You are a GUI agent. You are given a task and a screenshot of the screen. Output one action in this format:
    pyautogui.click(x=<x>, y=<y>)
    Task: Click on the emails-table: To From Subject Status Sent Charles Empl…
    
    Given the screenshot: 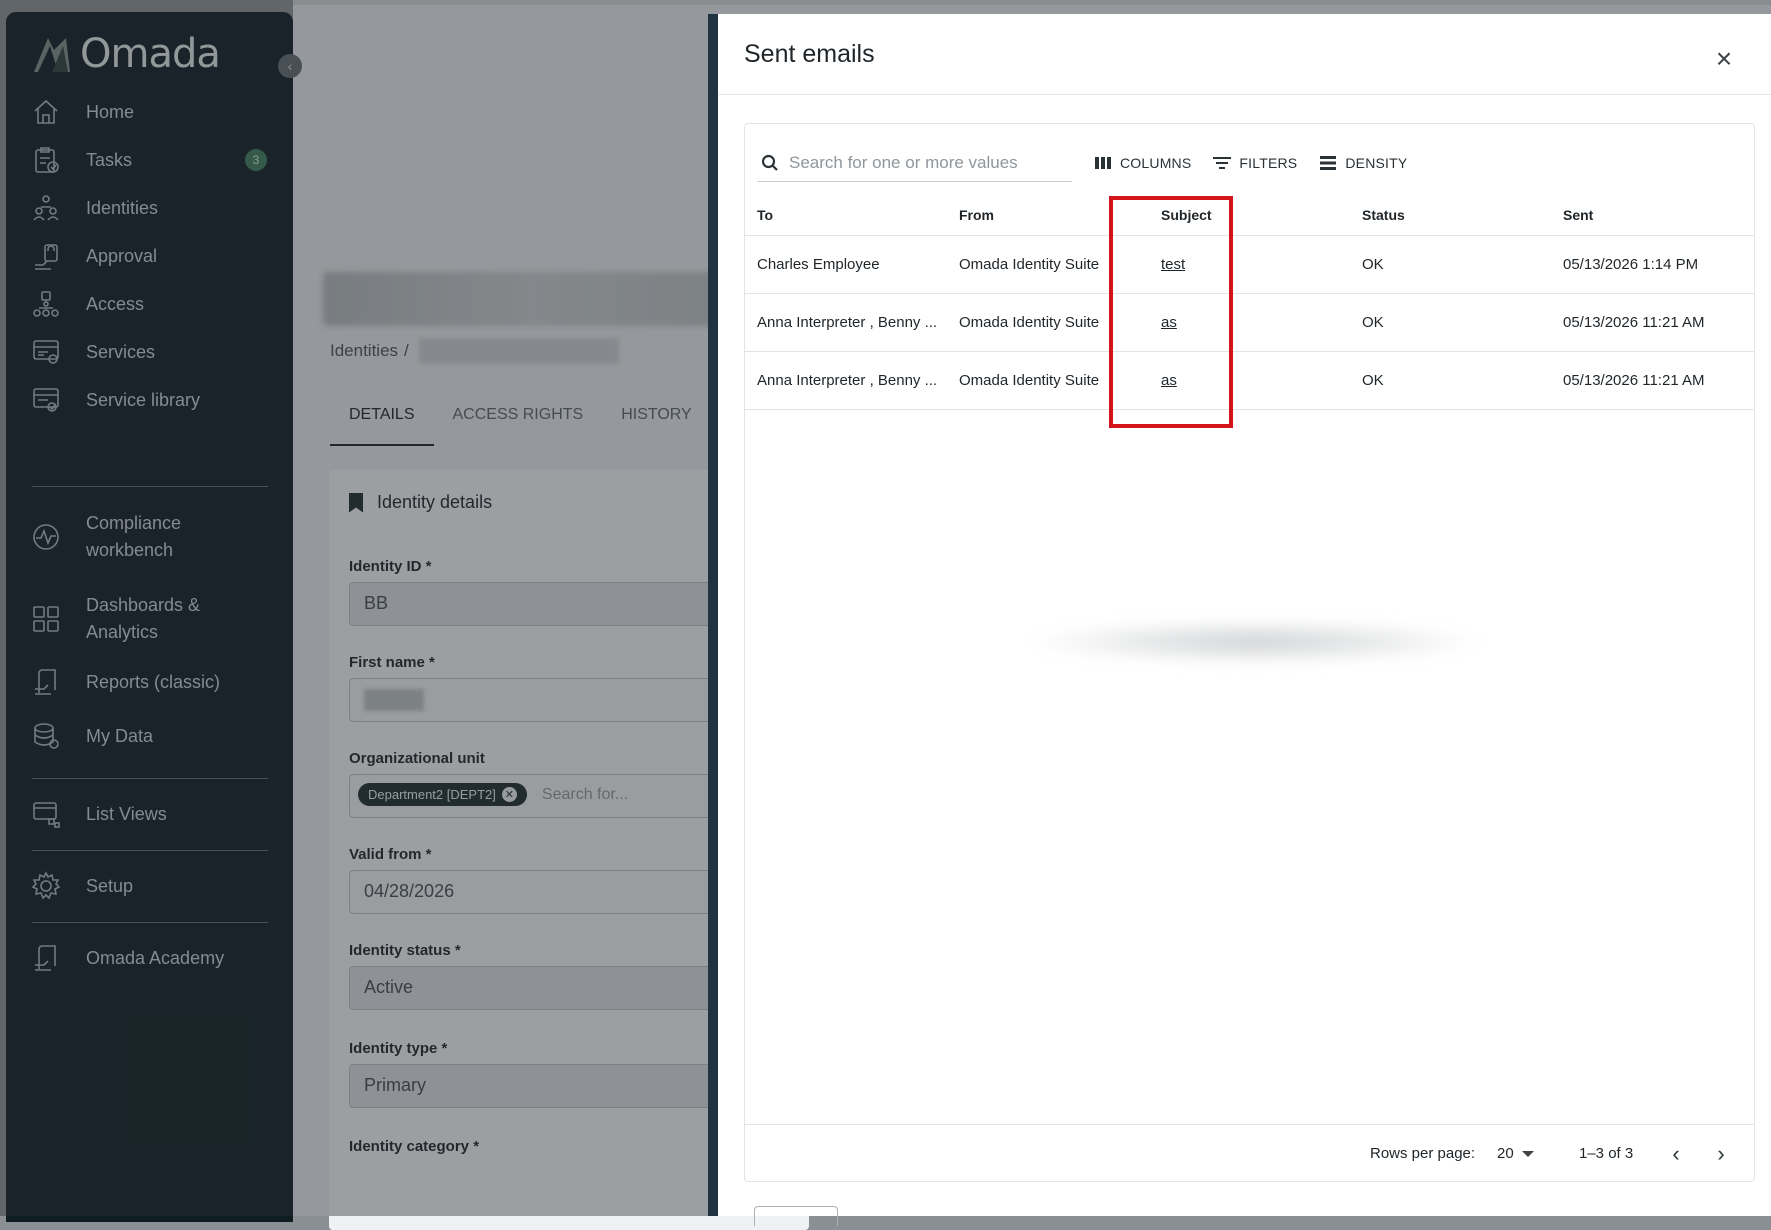 What is the action you would take?
    pyautogui.click(x=1249, y=302)
    